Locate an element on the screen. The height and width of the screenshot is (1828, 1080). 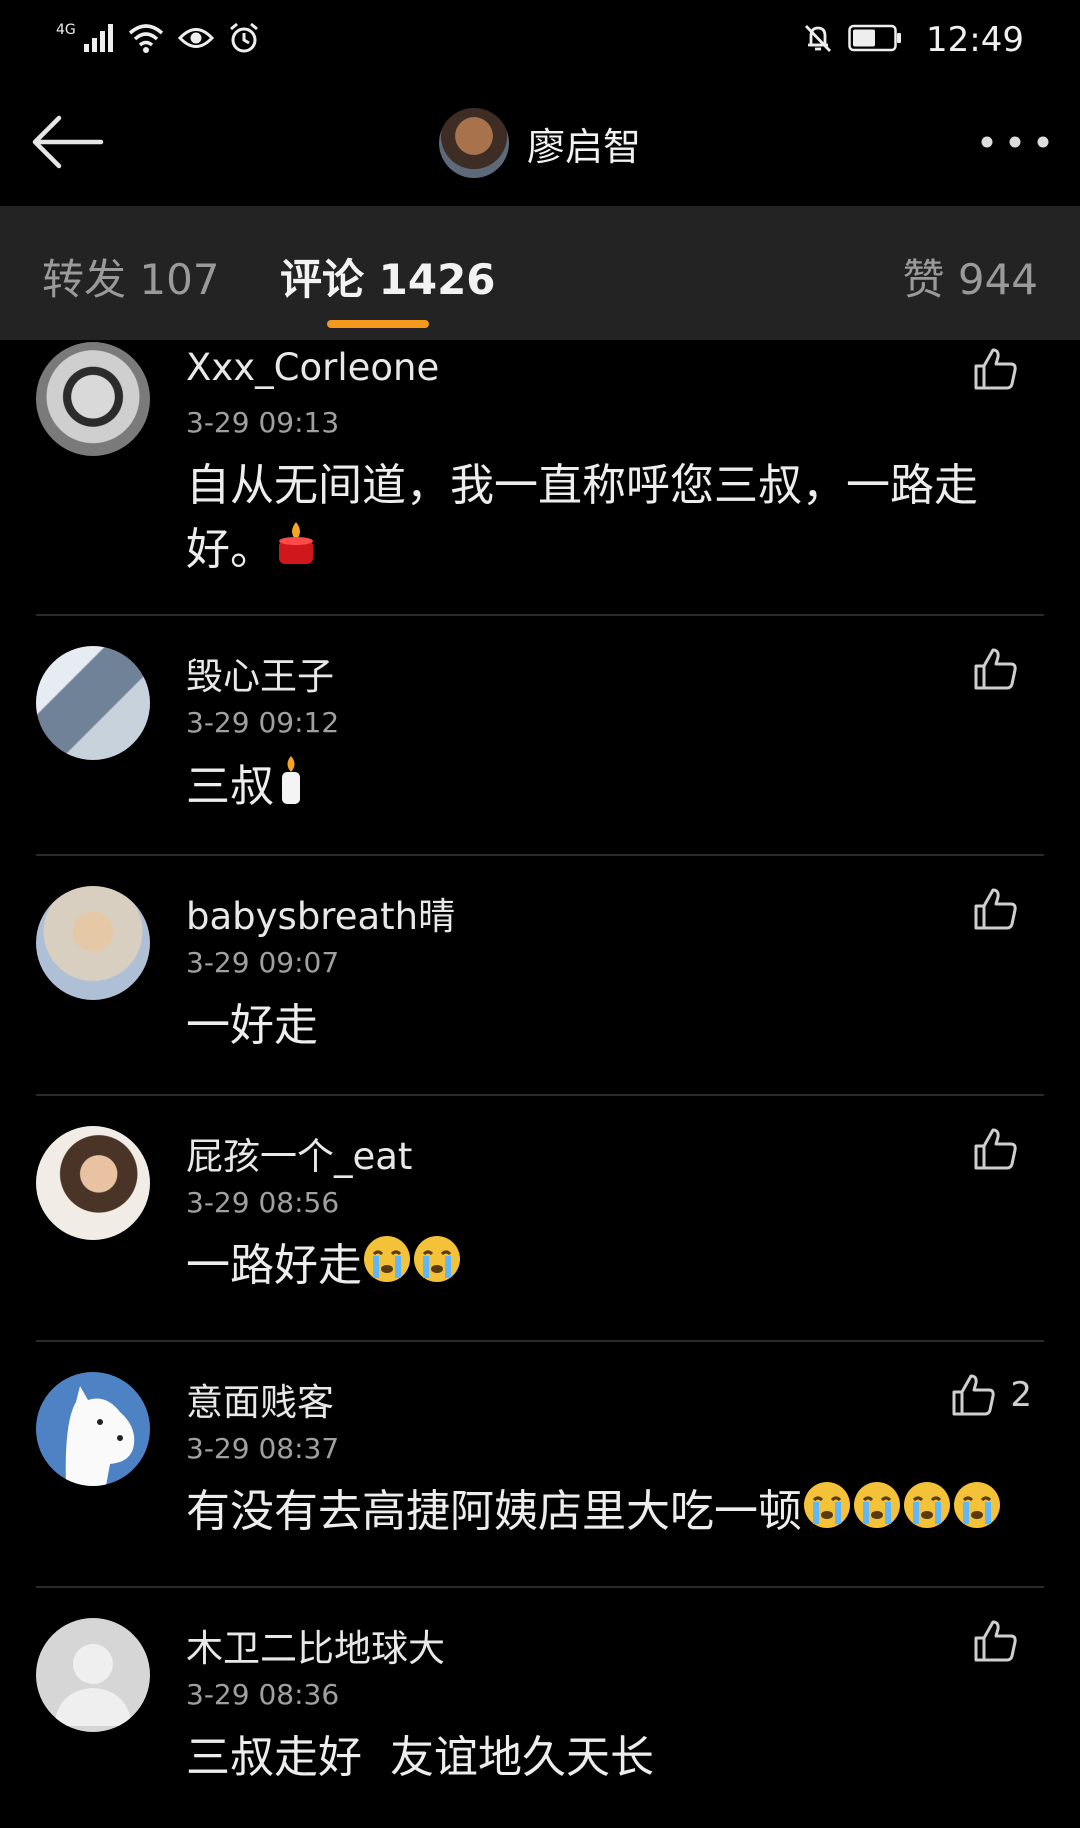
comment-item: 屁孩一个_eat 3-29 08:56 一路好走 is located at coordinates (540, 1219).